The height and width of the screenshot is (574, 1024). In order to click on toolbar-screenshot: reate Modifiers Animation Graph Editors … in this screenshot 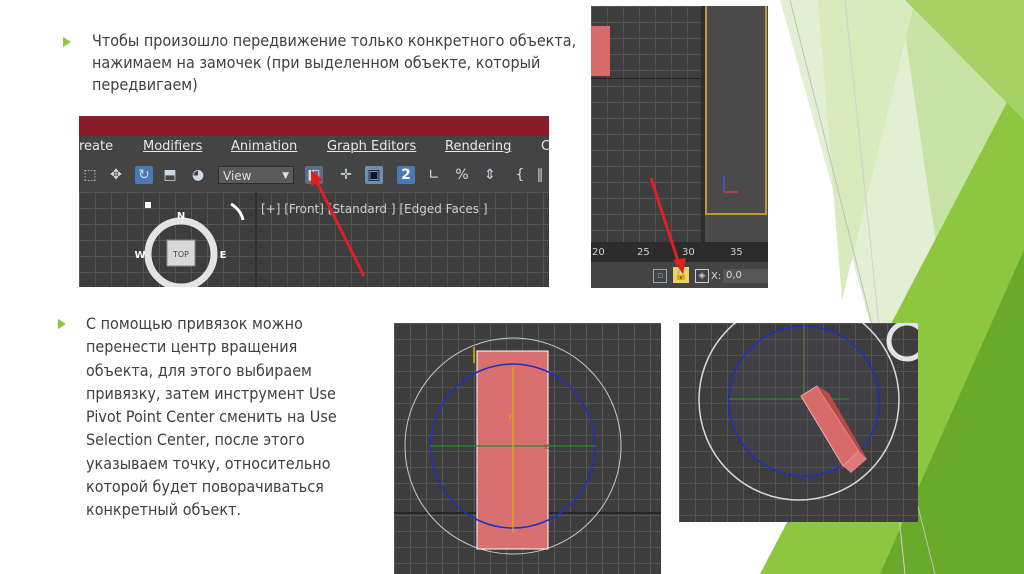, I will do `click(314, 201)`.